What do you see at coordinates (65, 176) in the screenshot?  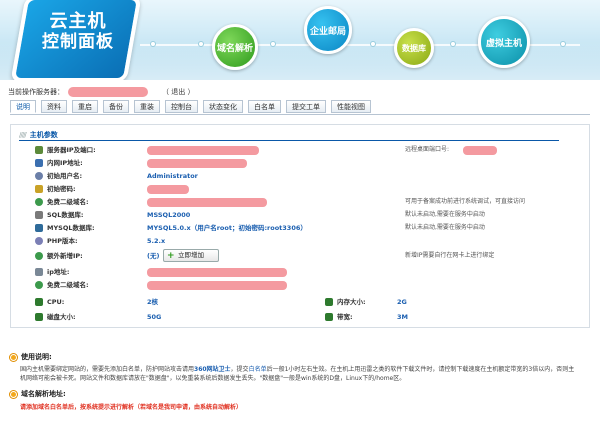 I see `param-label: 初始用户名:` at bounding box center [65, 176].